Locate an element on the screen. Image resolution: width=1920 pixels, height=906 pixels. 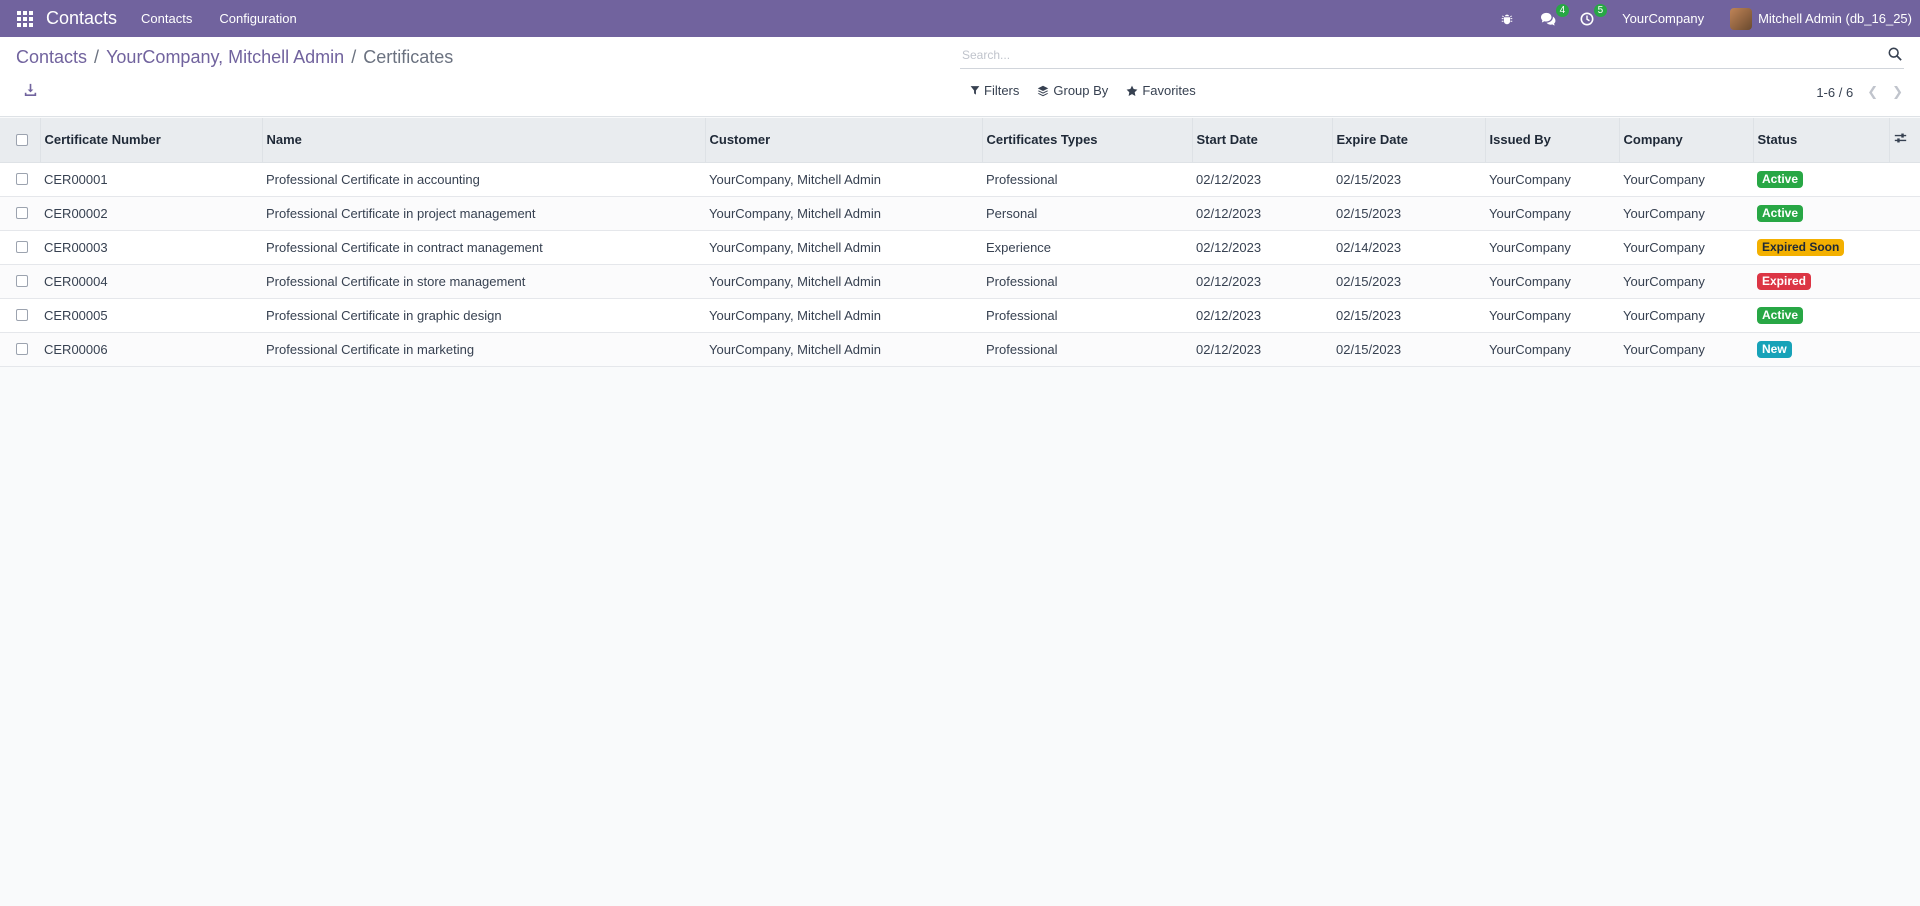
apps-grid-icon is located at coordinates (25, 18).